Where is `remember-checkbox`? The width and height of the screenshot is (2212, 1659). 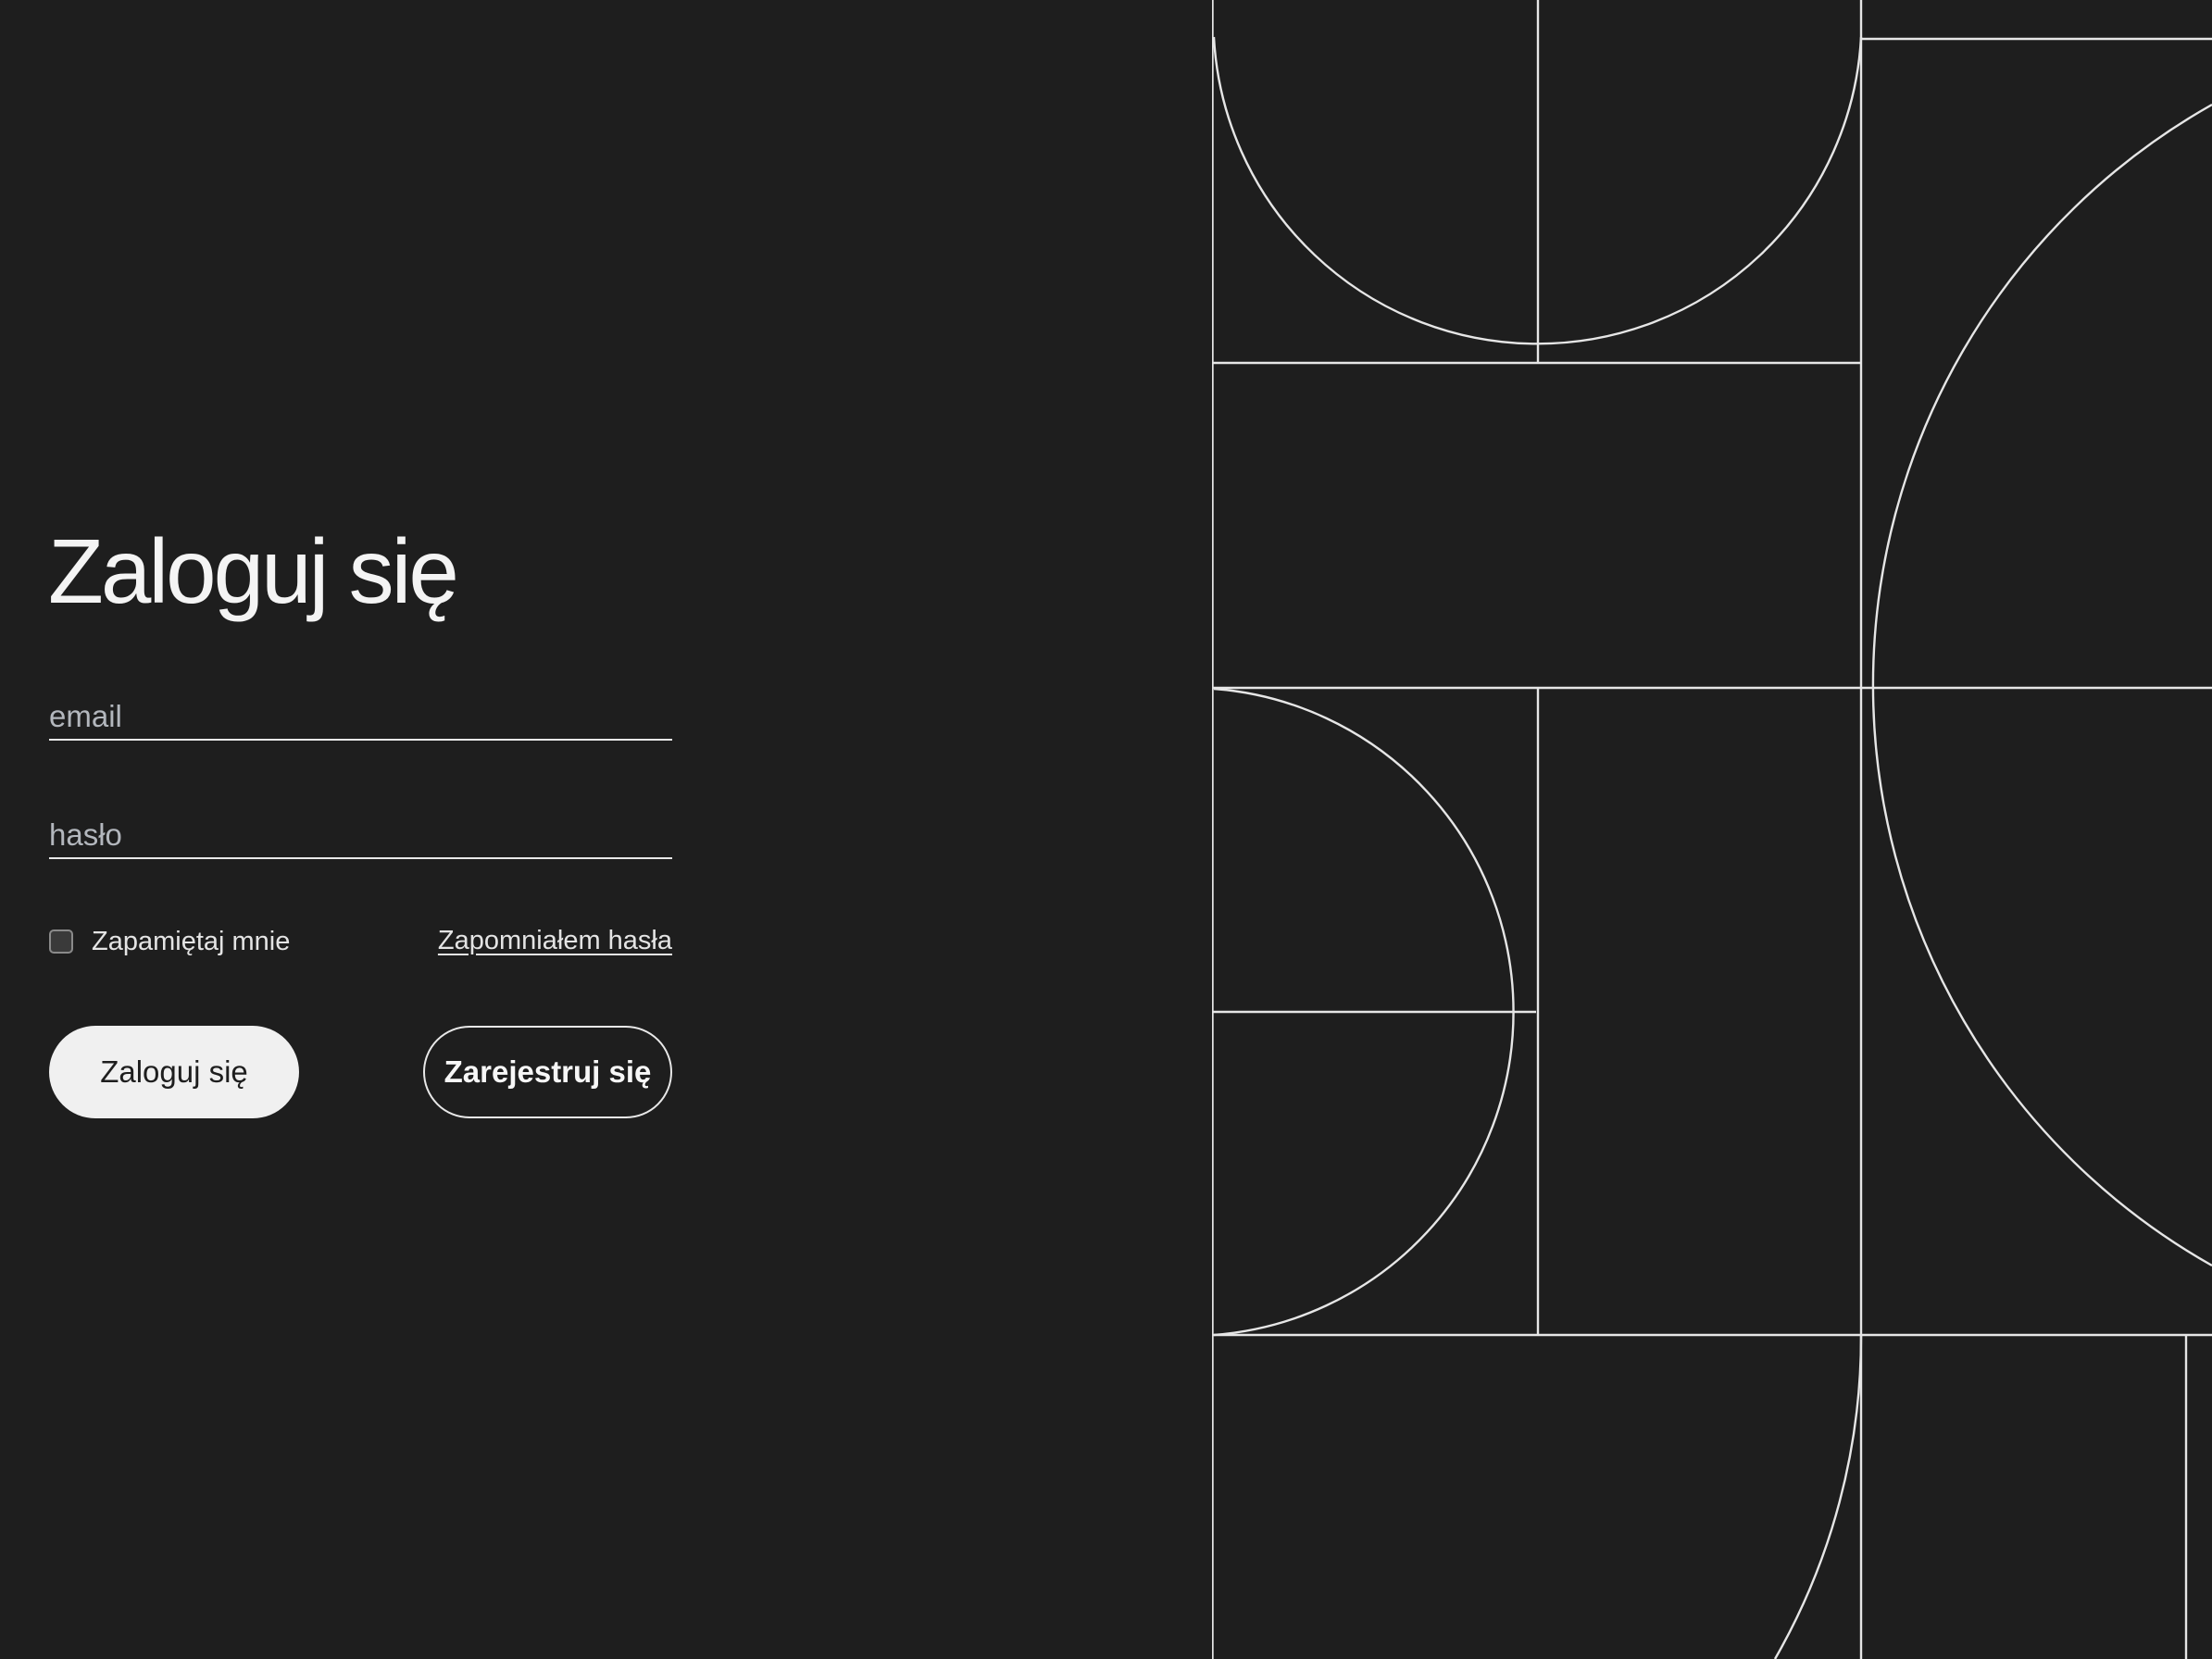
remember-checkbox is located at coordinates (61, 941).